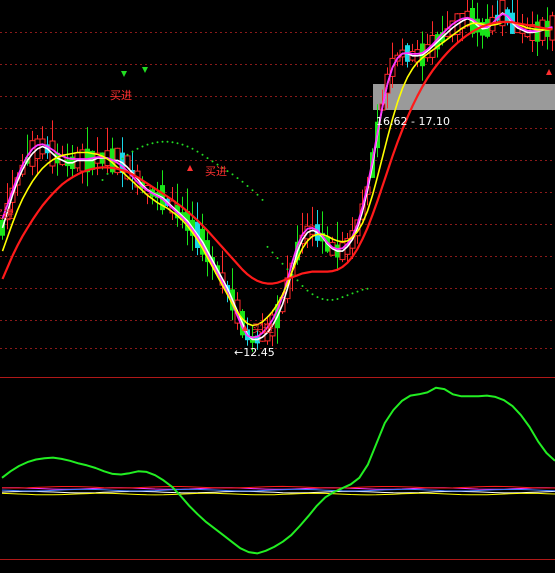  I want to click on buy-signal-label-partial: 买进, so click(7, 214).